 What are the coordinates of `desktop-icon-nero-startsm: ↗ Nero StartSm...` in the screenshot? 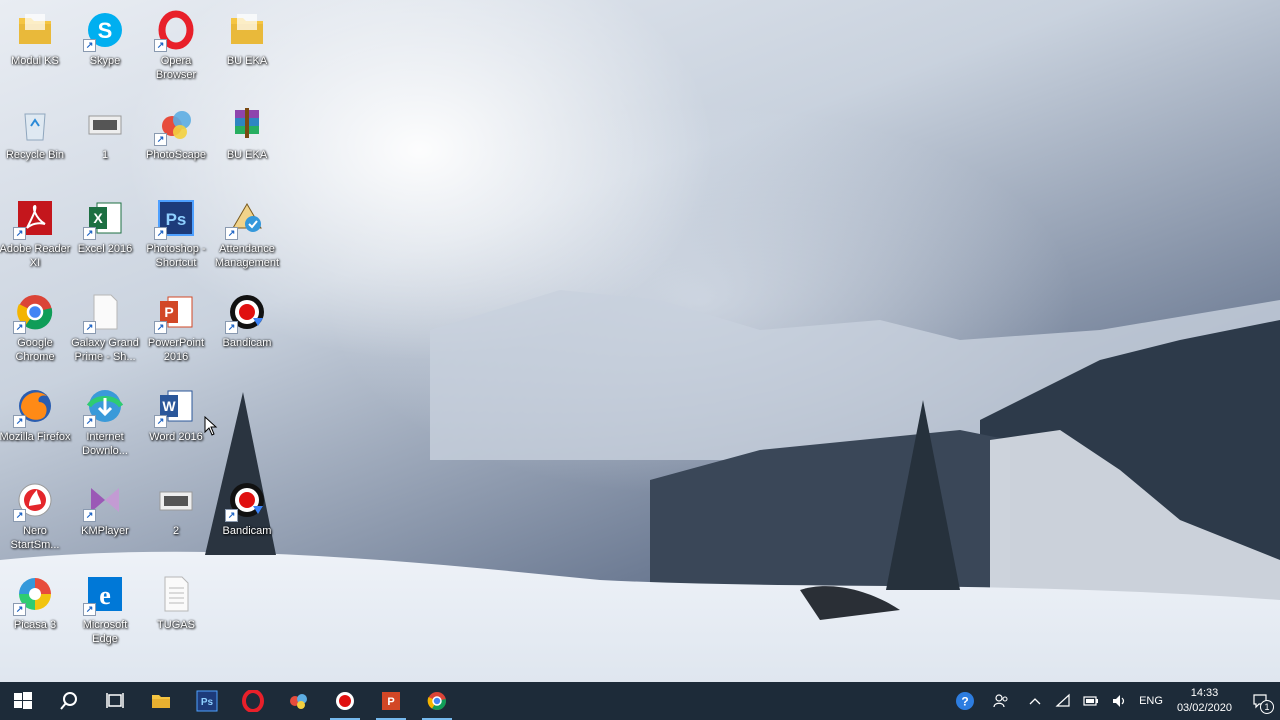 It's located at (35, 518).